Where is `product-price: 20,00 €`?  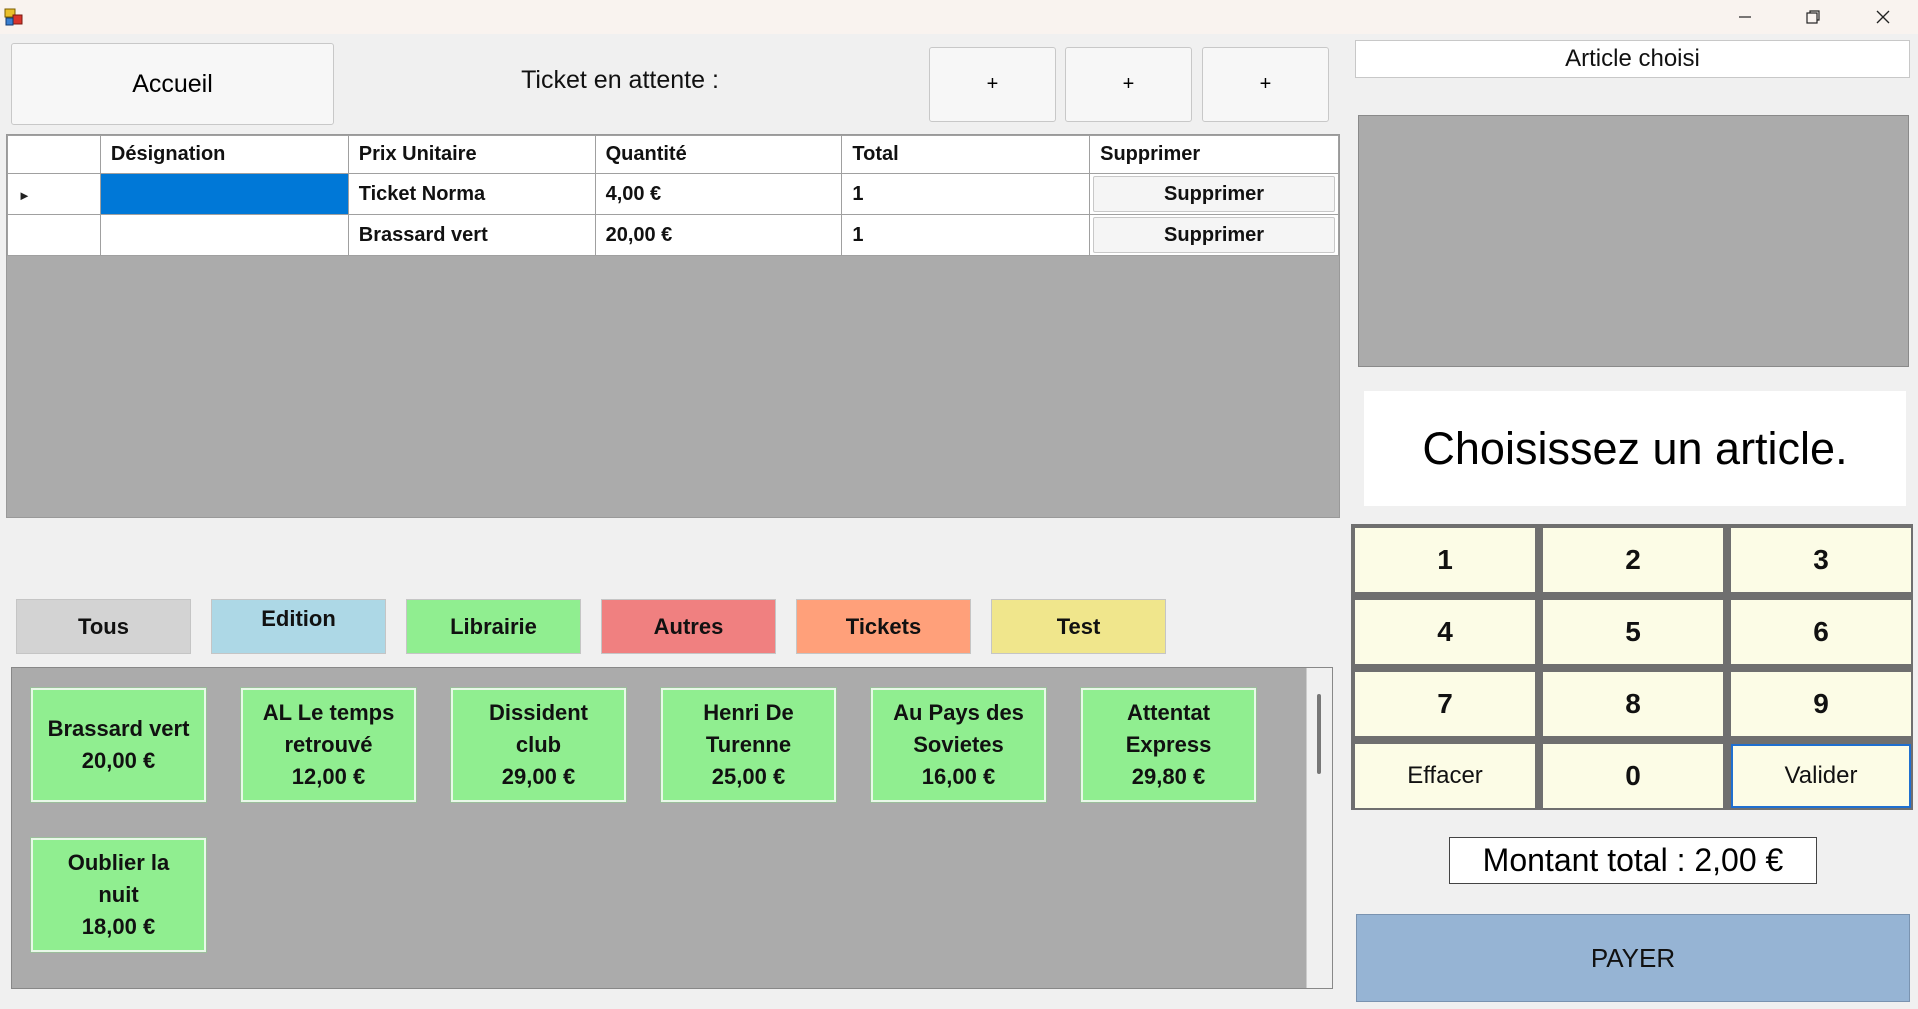
product-price: 20,00 € is located at coordinates (118, 760).